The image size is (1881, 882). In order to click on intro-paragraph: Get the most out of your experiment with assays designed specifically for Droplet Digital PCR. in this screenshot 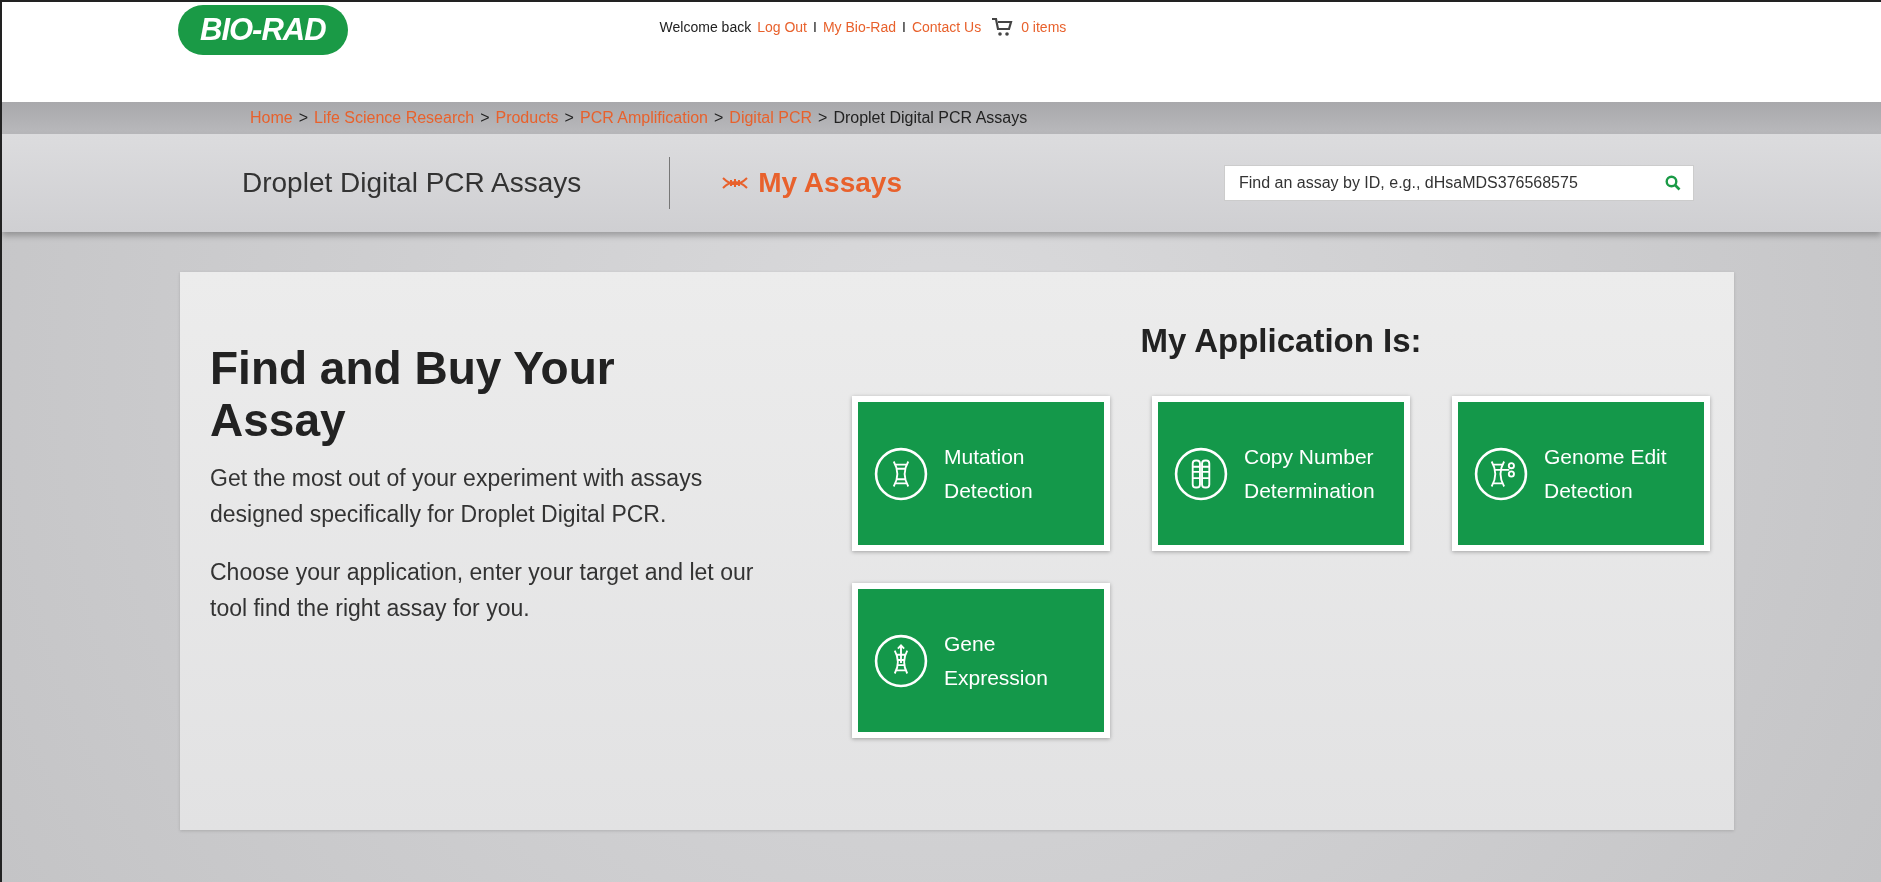, I will do `click(457, 496)`.